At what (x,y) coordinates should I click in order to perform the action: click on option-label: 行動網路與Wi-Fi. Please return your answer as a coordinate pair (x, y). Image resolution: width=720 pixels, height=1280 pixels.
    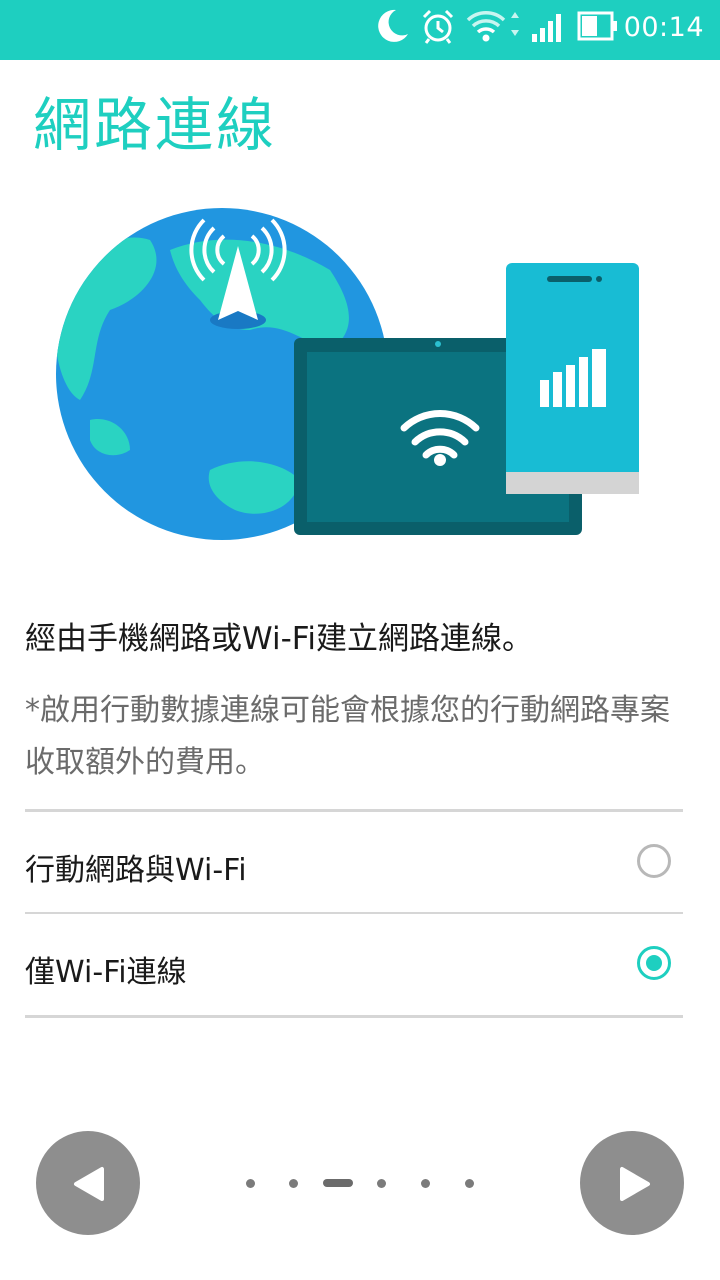
    Looking at the image, I should click on (136, 870).